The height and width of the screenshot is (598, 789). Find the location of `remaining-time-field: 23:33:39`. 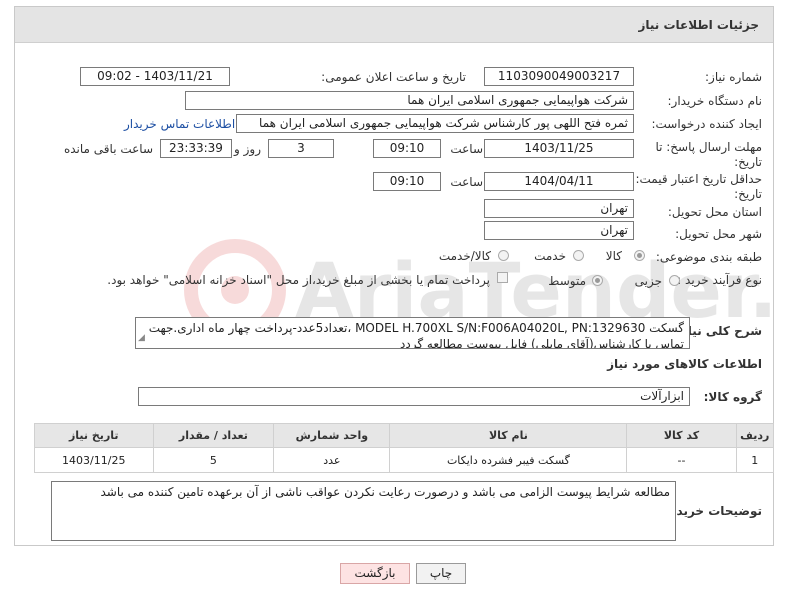

remaining-time-field: 23:33:39 is located at coordinates (196, 148).